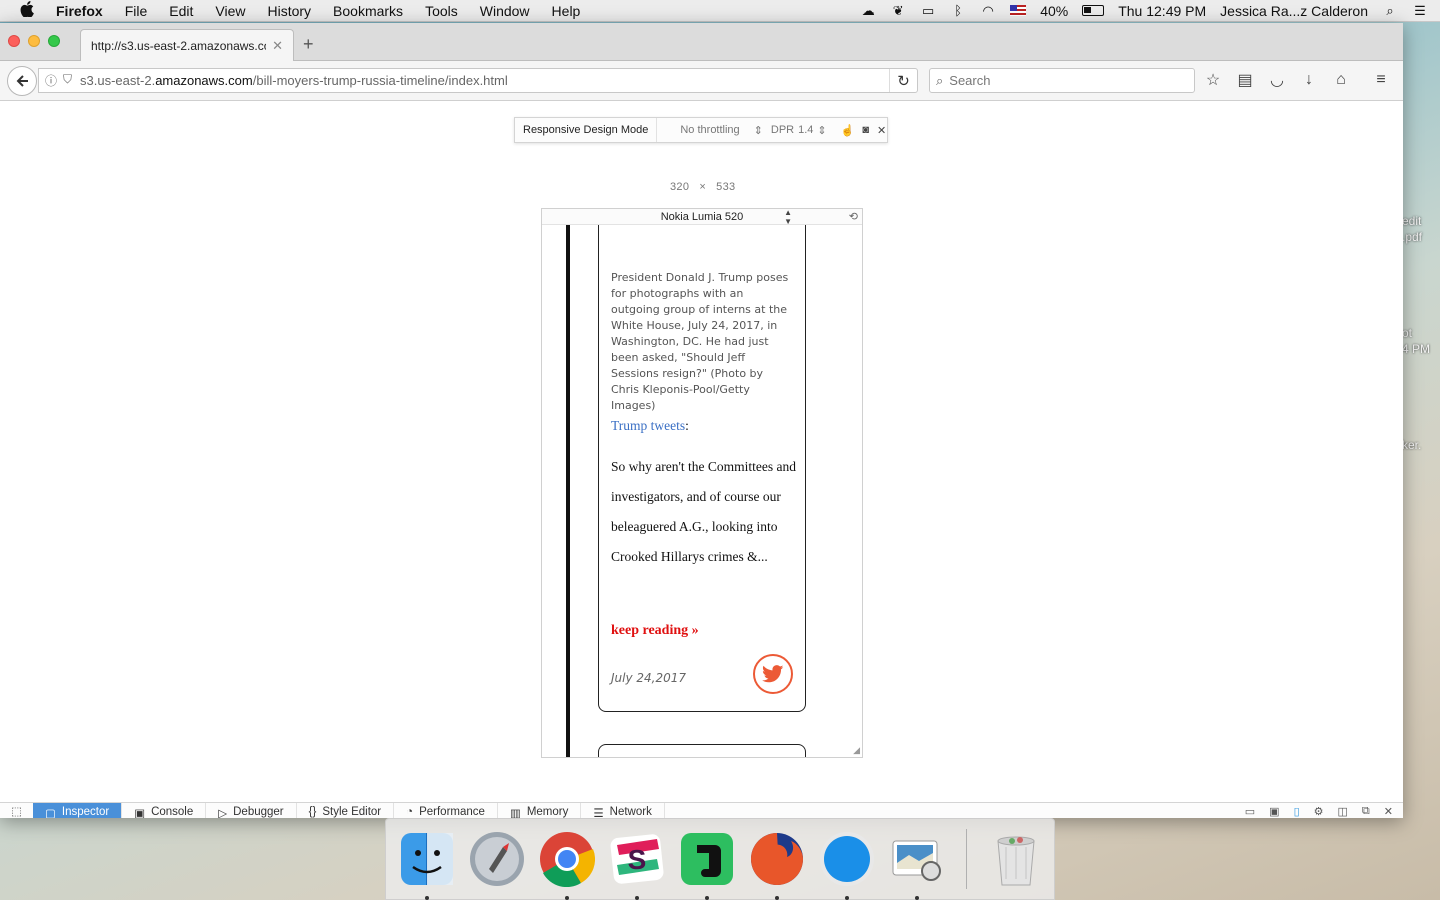 The image size is (1440, 900). I want to click on browser-tab: http://s3.us-east-2.amazonaws.co ✕, so click(187, 45).